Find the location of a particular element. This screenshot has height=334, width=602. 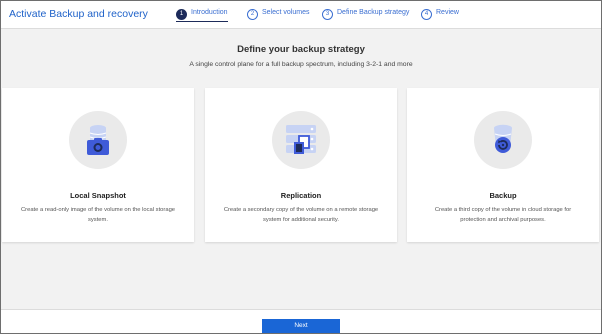

step-number: 1 is located at coordinates (181, 14).